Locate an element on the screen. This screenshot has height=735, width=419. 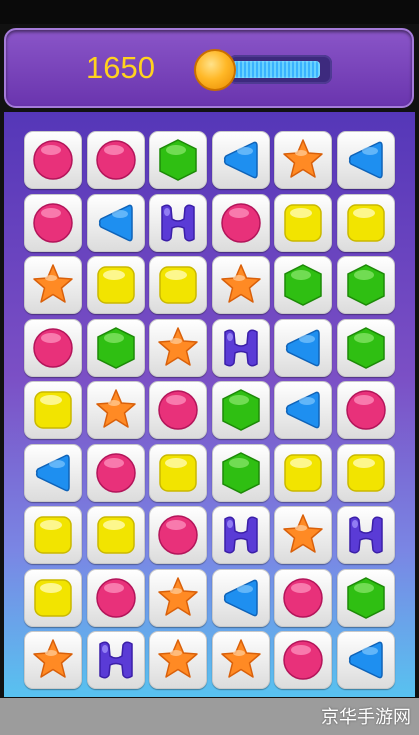
bottom-bar: 京华手游网 is located at coordinates (209, 716).